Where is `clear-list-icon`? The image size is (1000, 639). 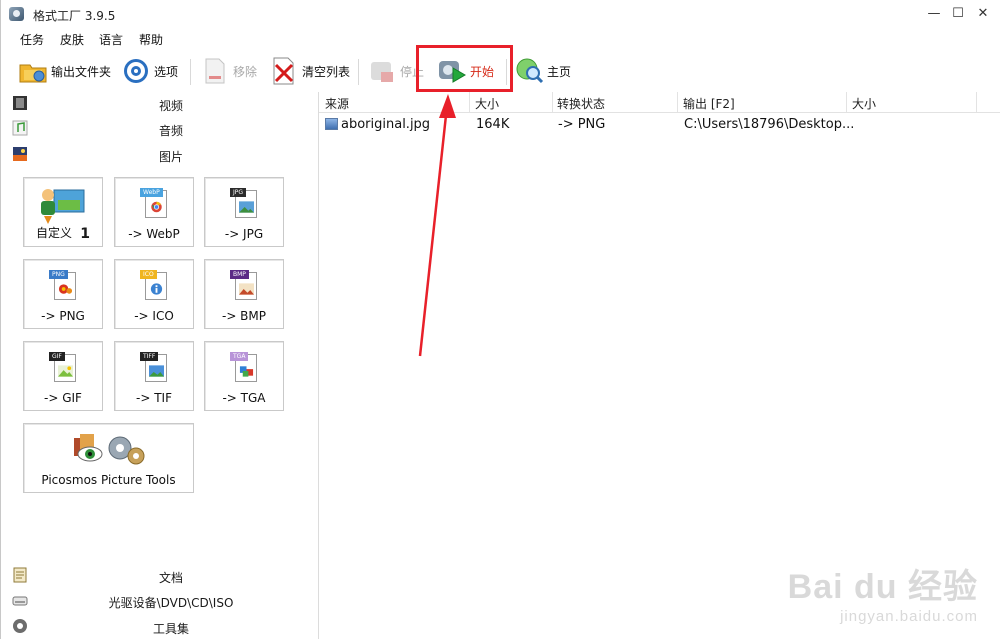
clear-list-icon is located at coordinates (284, 71).